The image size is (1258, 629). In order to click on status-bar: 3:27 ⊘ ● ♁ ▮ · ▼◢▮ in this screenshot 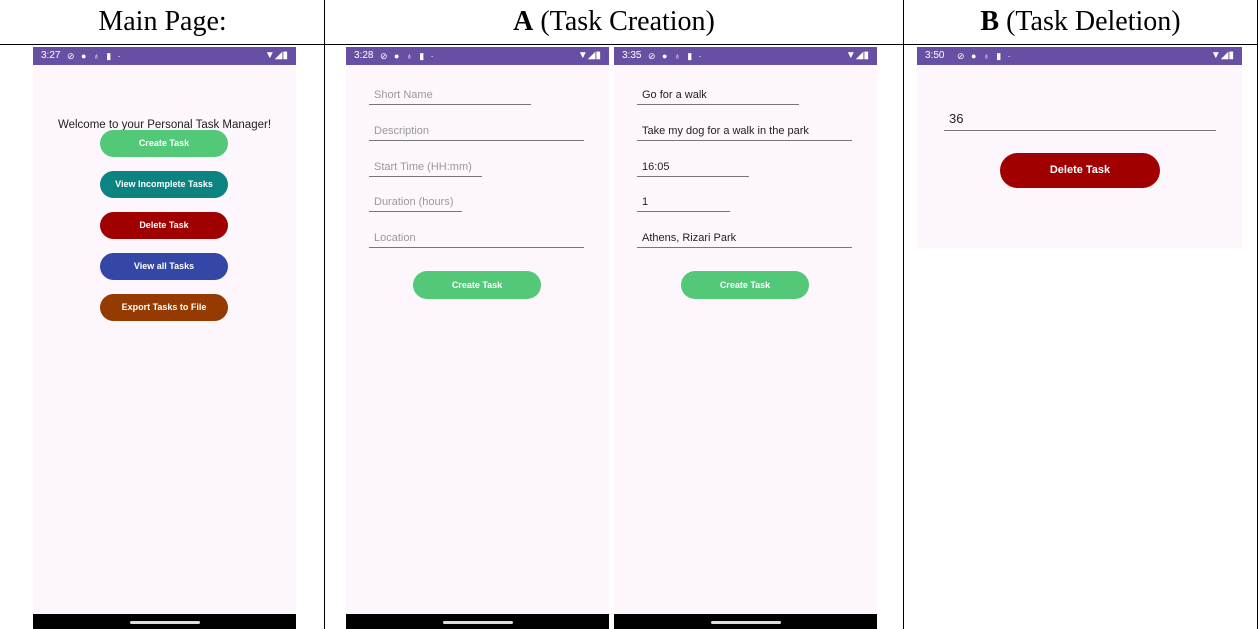, I will do `click(164, 56)`.